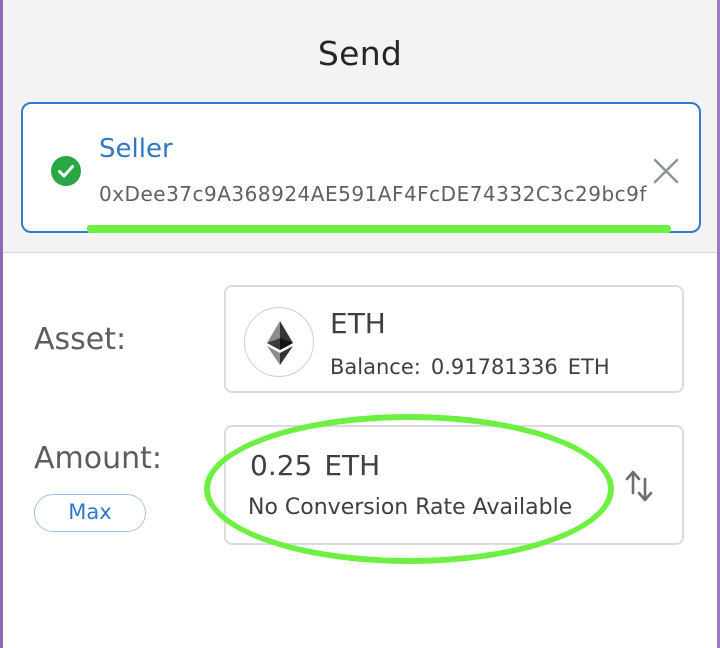 The height and width of the screenshot is (648, 720). I want to click on max-button: Max, so click(90, 513).